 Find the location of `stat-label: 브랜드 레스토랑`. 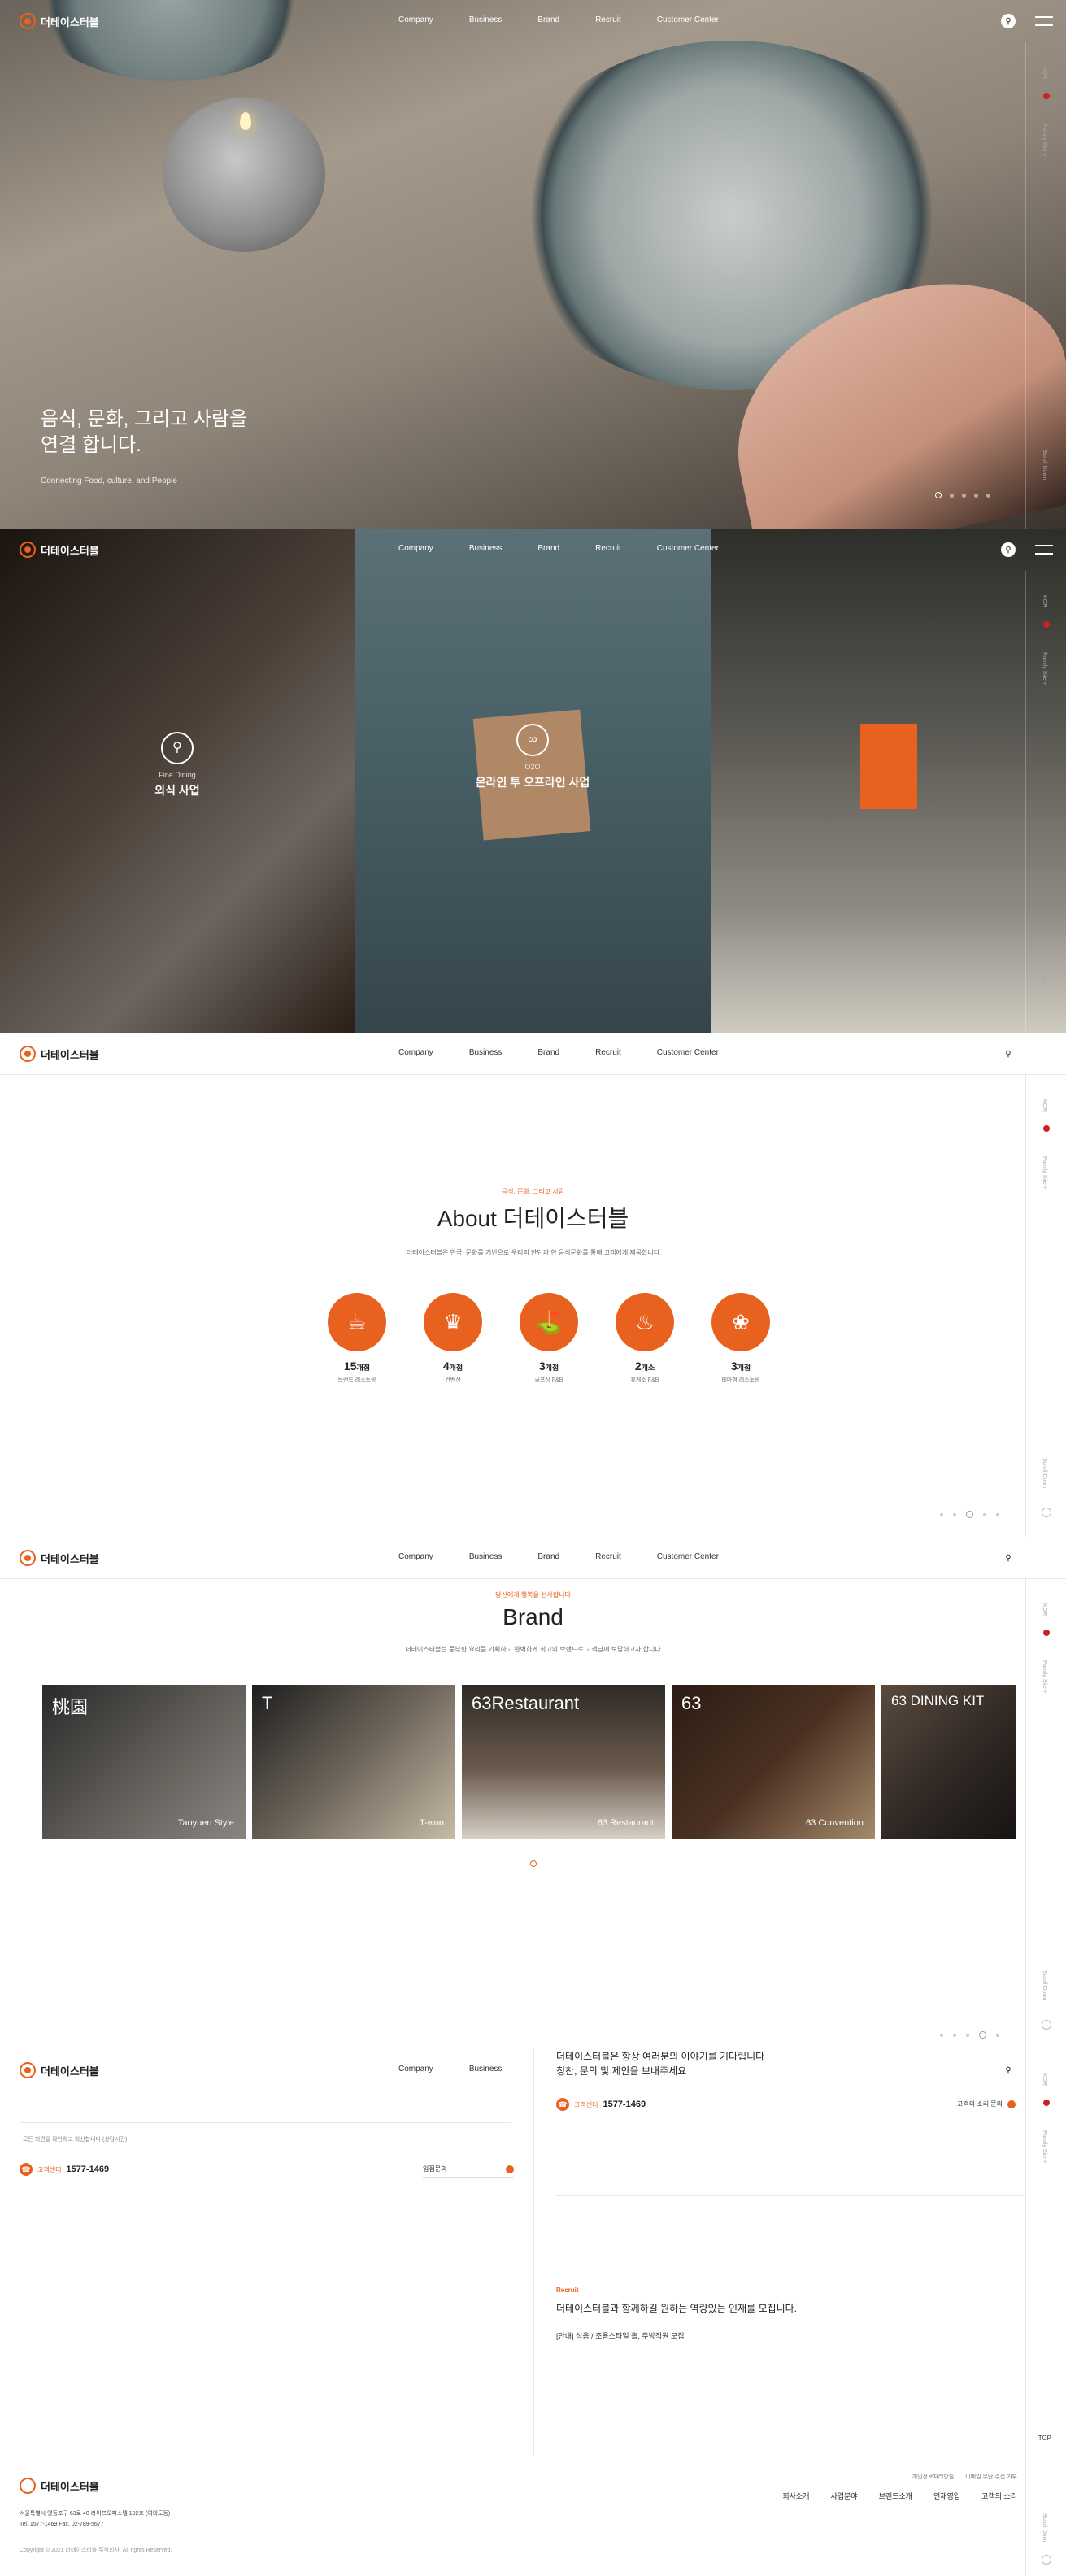

stat-label: 브랜드 레스토랑 is located at coordinates (356, 1380).